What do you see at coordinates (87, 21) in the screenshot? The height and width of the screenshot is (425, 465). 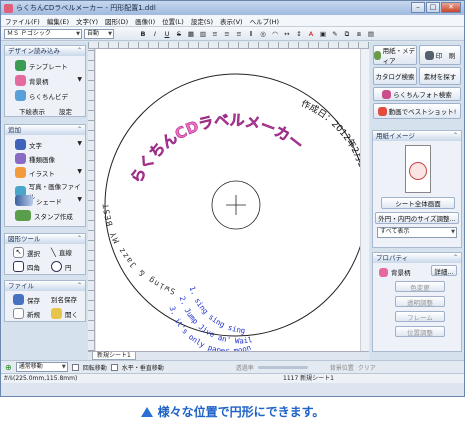 I see `menu-text: 文字(Y)` at bounding box center [87, 21].